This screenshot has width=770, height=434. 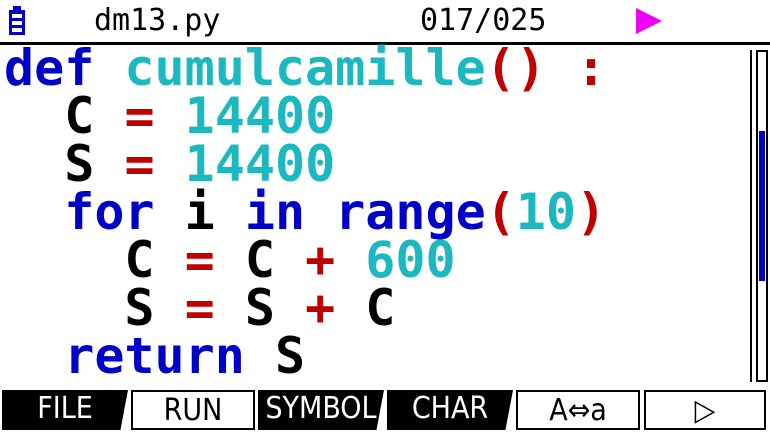 I want to click on status-bar: dm13.py 017/025, so click(x=385, y=21).